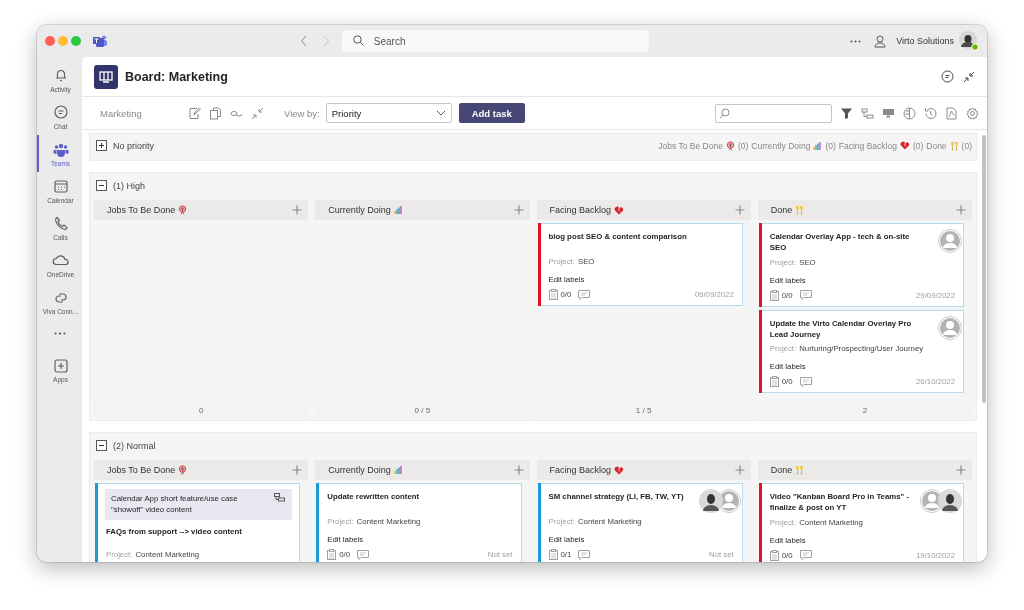  What do you see at coordinates (846, 113) in the screenshot?
I see `filter-icon` at bounding box center [846, 113].